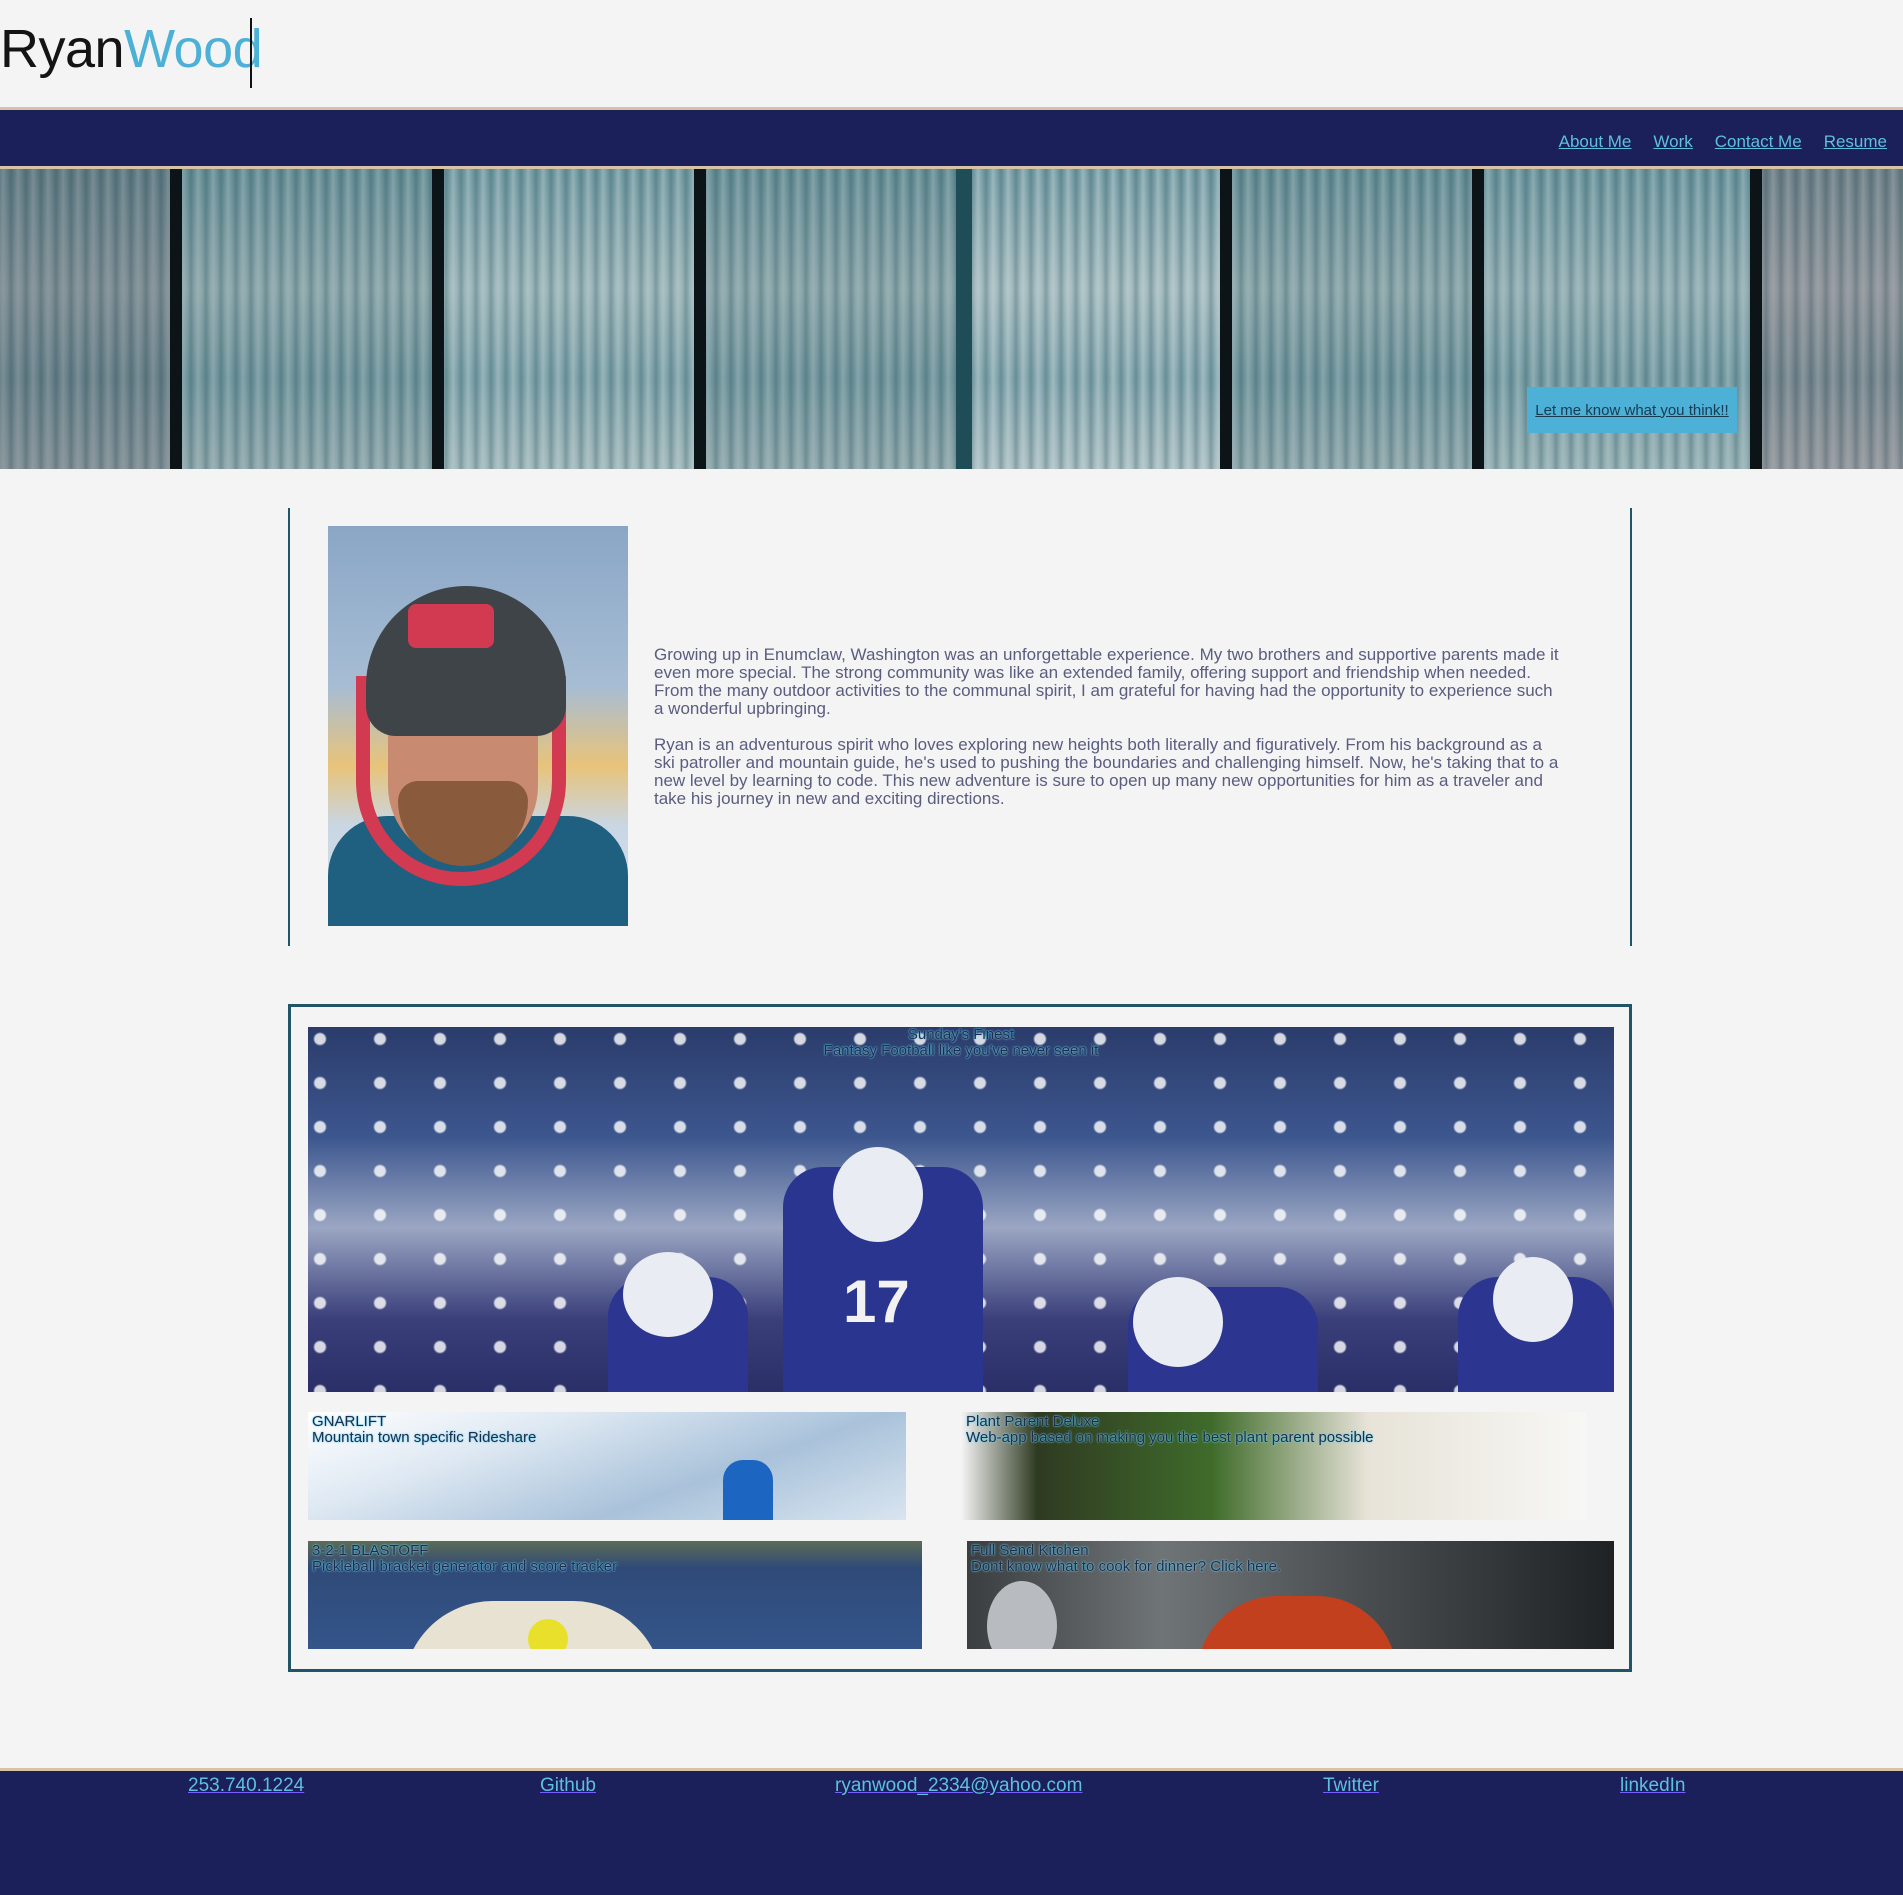  What do you see at coordinates (349, 1421) in the screenshot?
I see `project-title: GNARLIFT` at bounding box center [349, 1421].